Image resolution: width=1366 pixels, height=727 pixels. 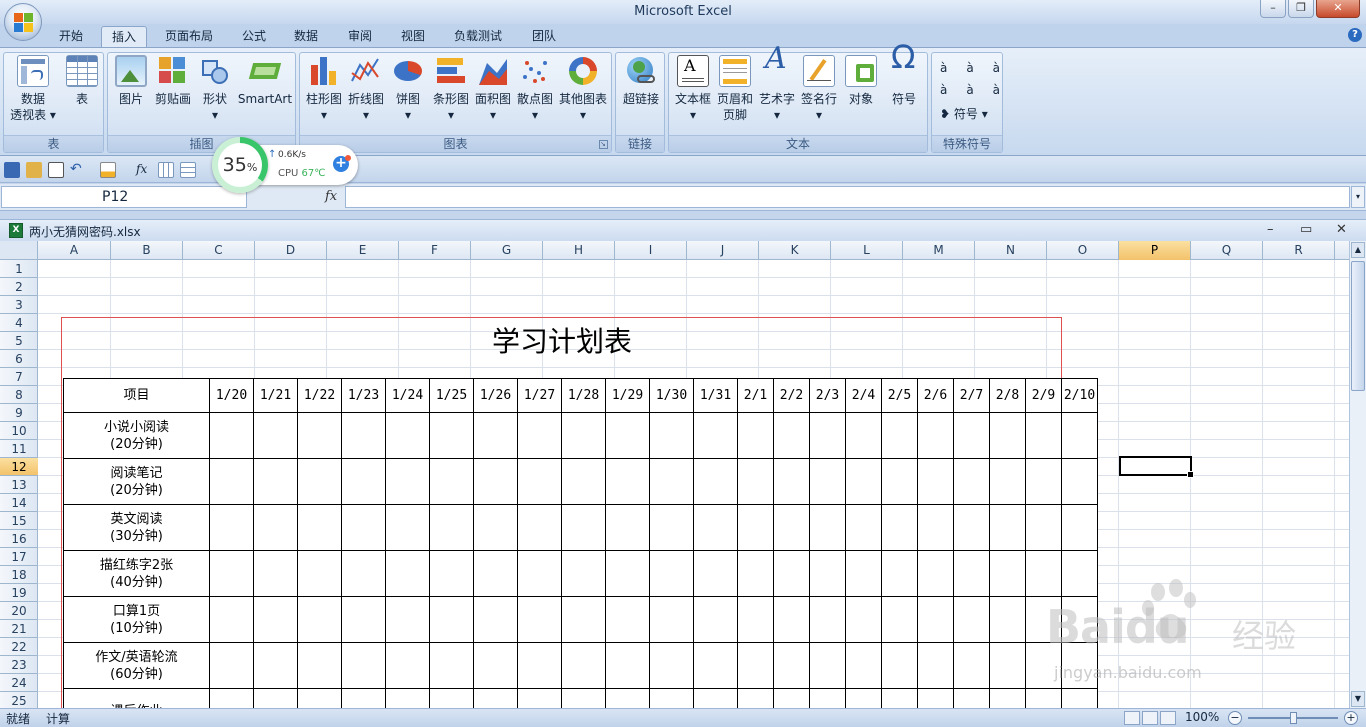 I want to click on row-header-6: 6, so click(x=19, y=359).